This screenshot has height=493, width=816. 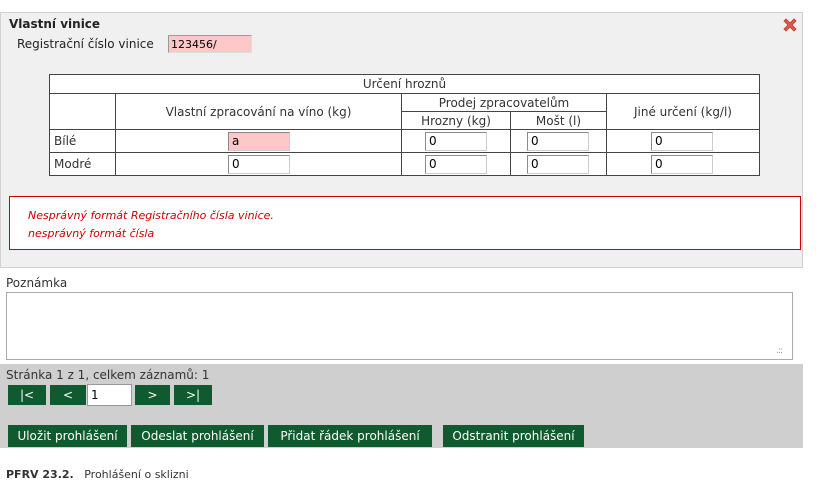 I want to click on footer-title: Prohlášení o sklizni, so click(x=136, y=474).